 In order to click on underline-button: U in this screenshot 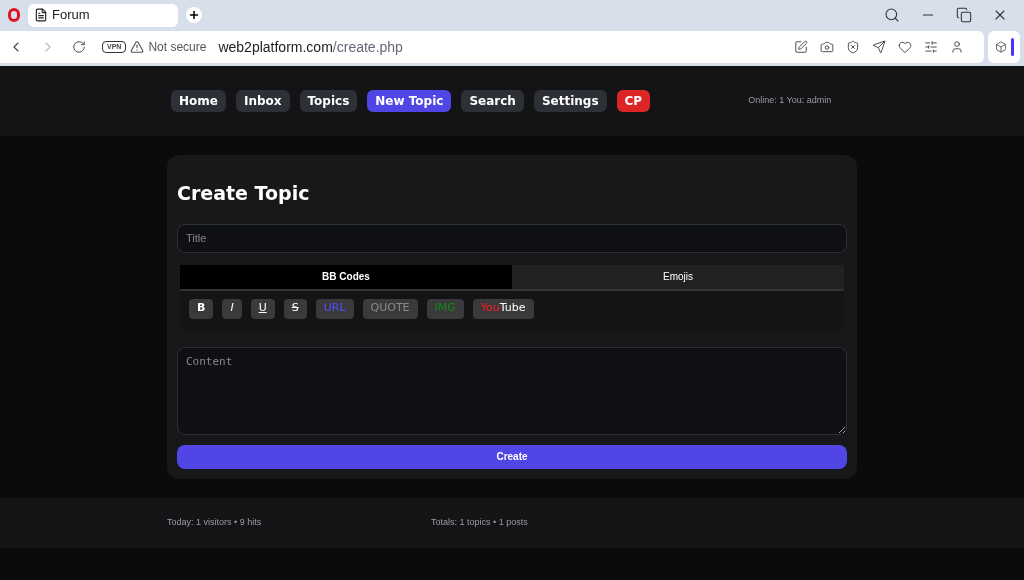, I will do `click(262, 308)`.